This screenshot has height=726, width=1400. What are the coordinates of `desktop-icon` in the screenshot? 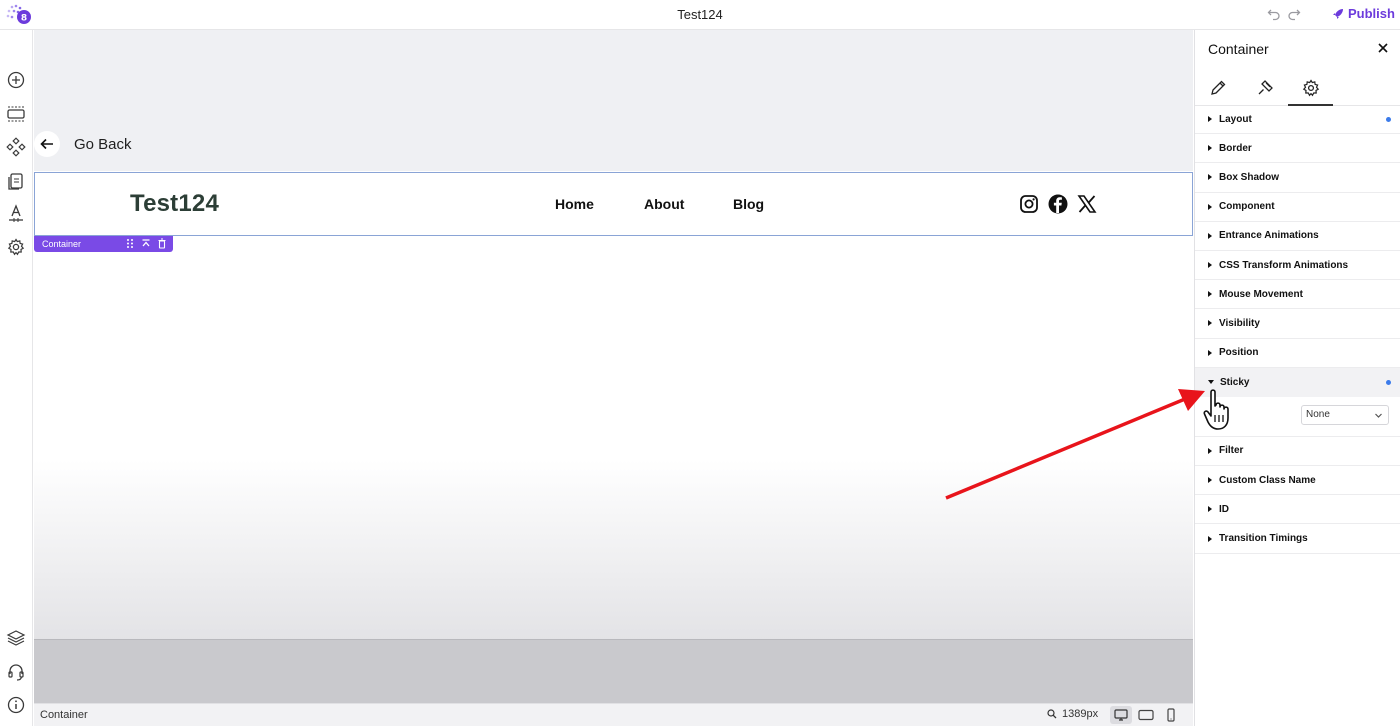 It's located at (1121, 715).